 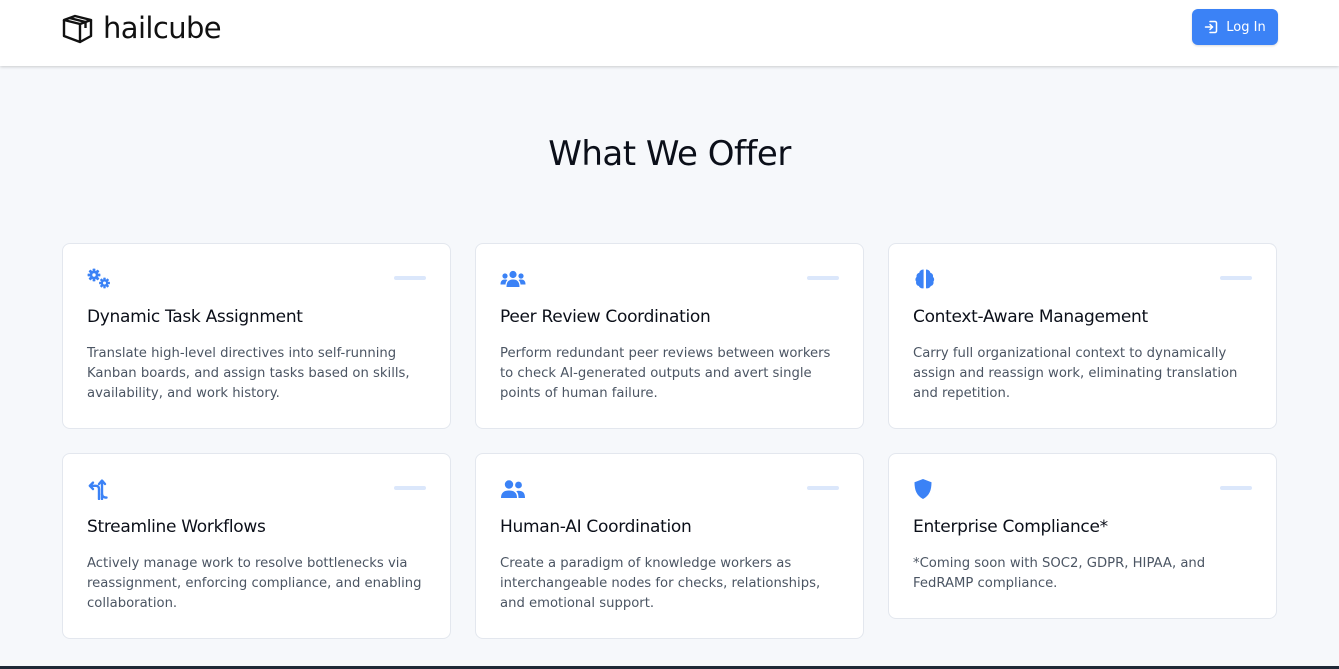 I want to click on split-arrows-icon, so click(x=98, y=489).